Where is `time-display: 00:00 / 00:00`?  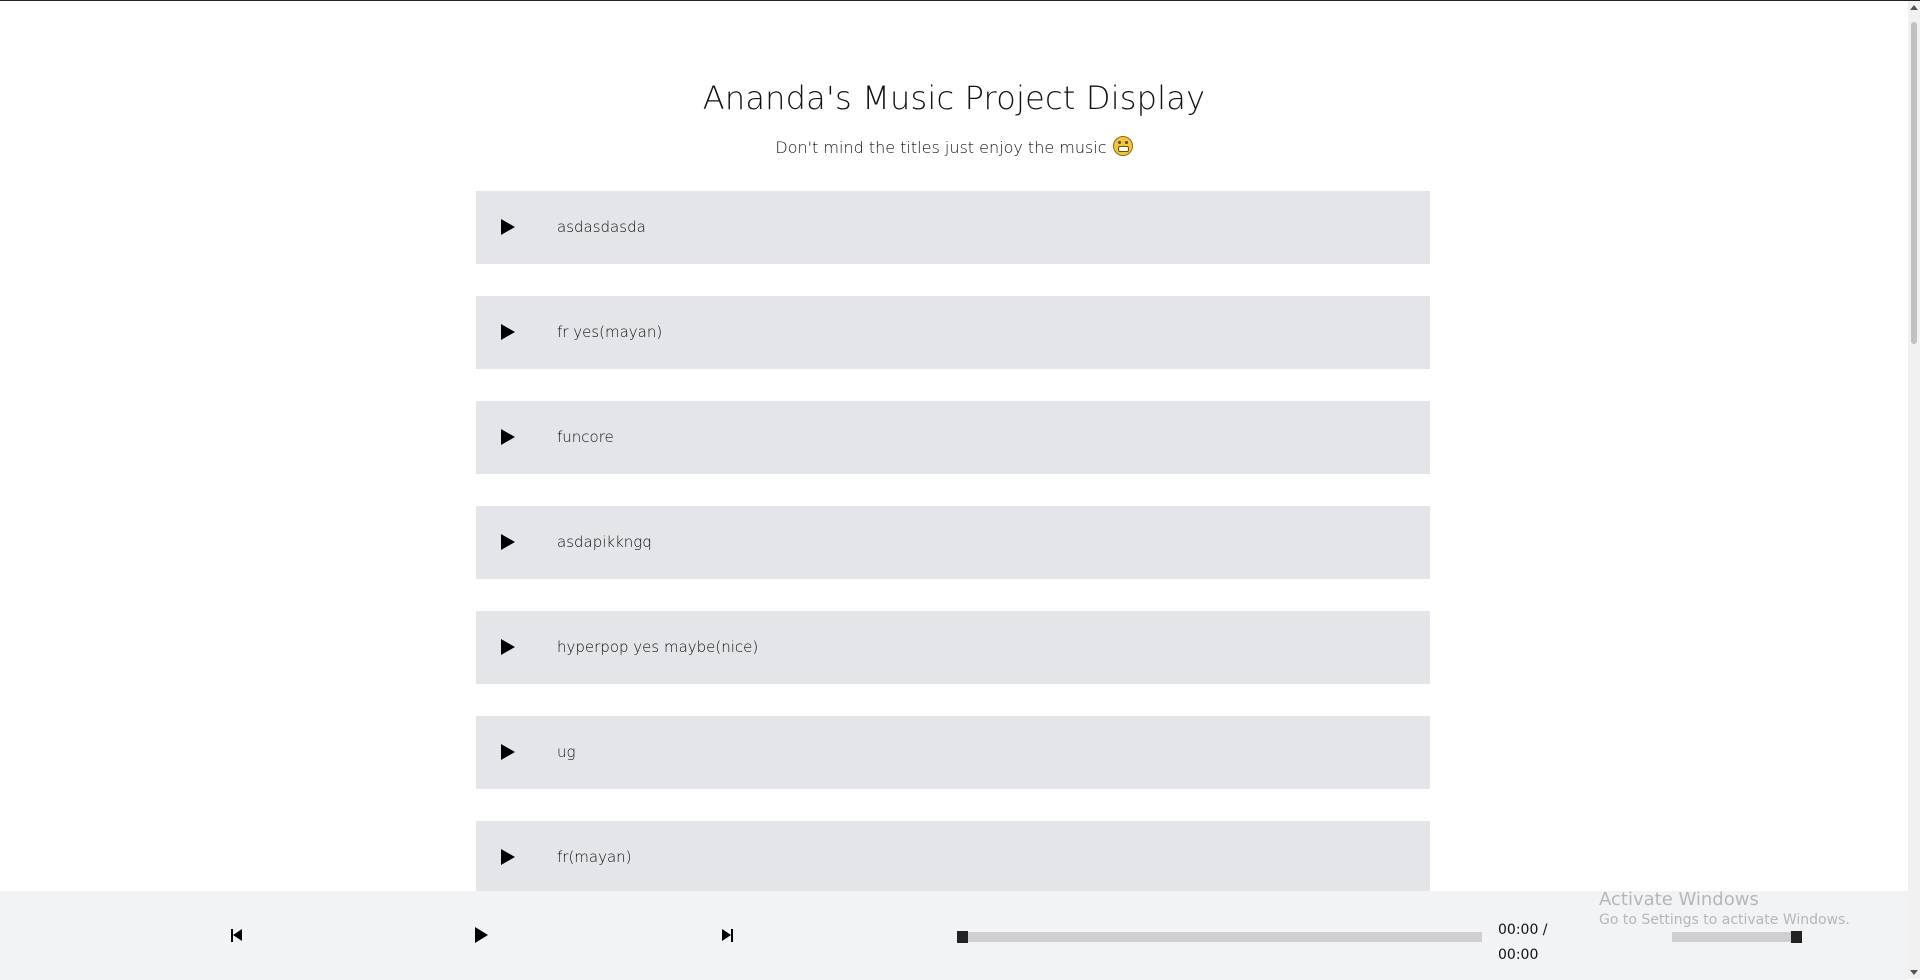
time-display: 00:00 / 00:00 is located at coordinates (1523, 943).